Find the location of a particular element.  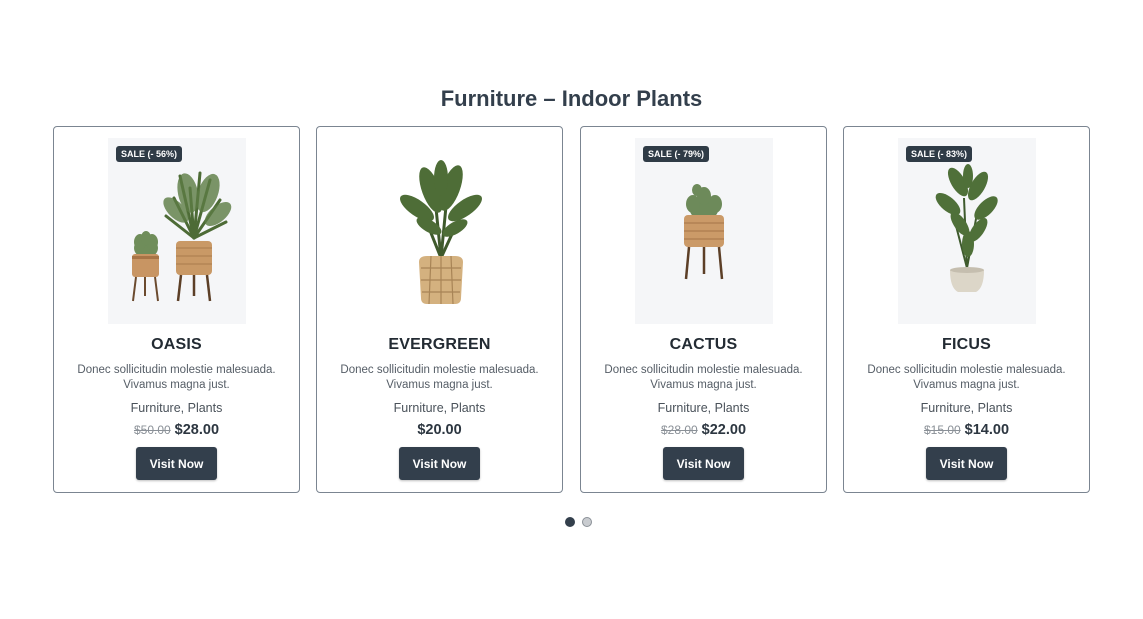

ficus-illustration is located at coordinates (966, 228).